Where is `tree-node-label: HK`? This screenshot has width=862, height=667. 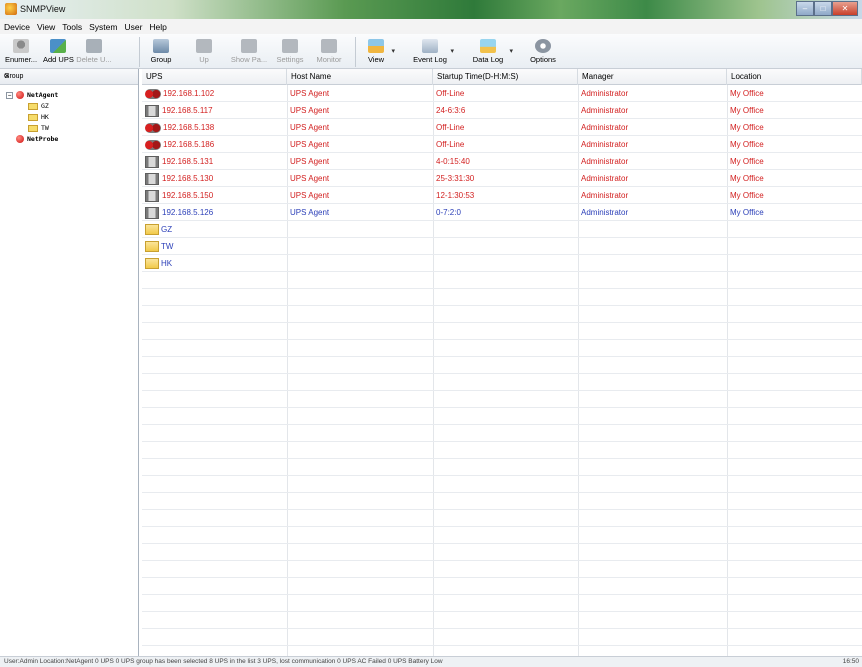
tree-node-label: HK is located at coordinates (45, 117).